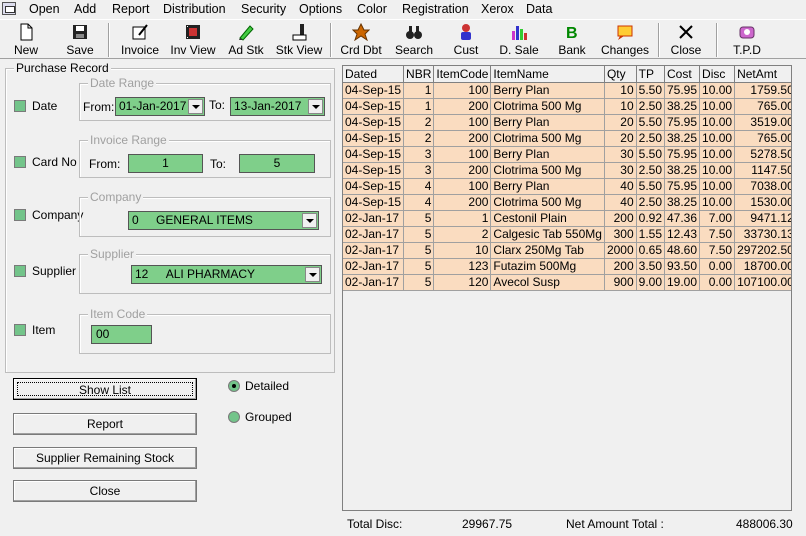 The height and width of the screenshot is (536, 806). I want to click on close-button: Close, so click(105, 491).